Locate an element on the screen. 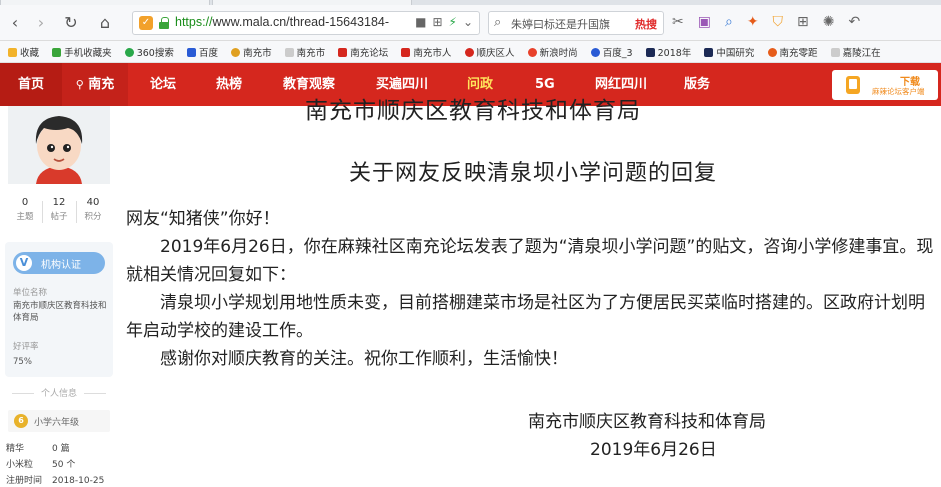  bookmark-item: 2018年 is located at coordinates (668, 52).